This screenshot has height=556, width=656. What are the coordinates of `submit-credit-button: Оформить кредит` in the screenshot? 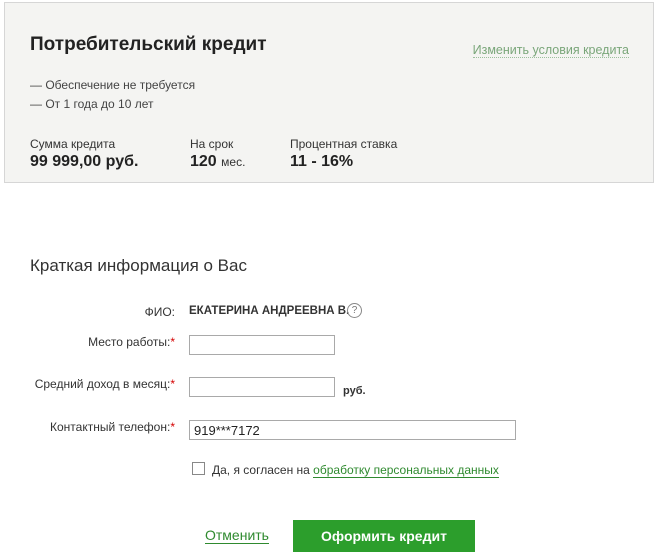 It's located at (384, 536).